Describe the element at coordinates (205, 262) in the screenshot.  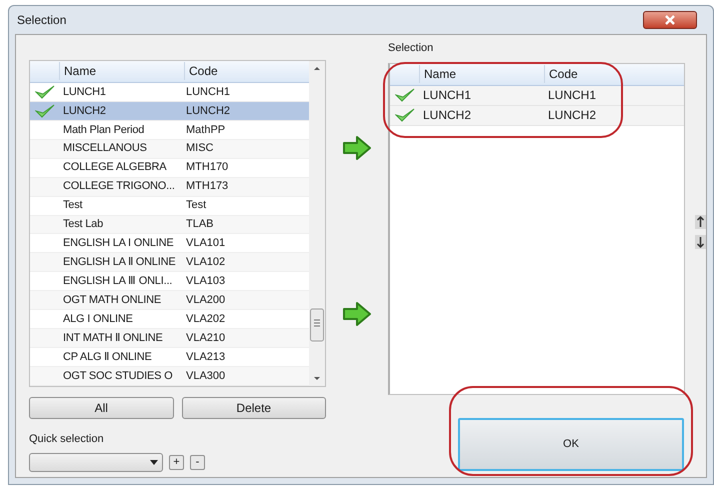
I see `code-cell-text: VLA102` at that location.